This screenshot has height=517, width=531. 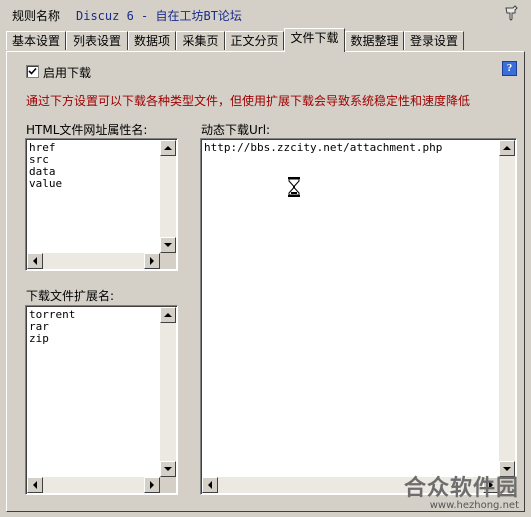 I want to click on help-icon: ?, so click(x=509, y=68).